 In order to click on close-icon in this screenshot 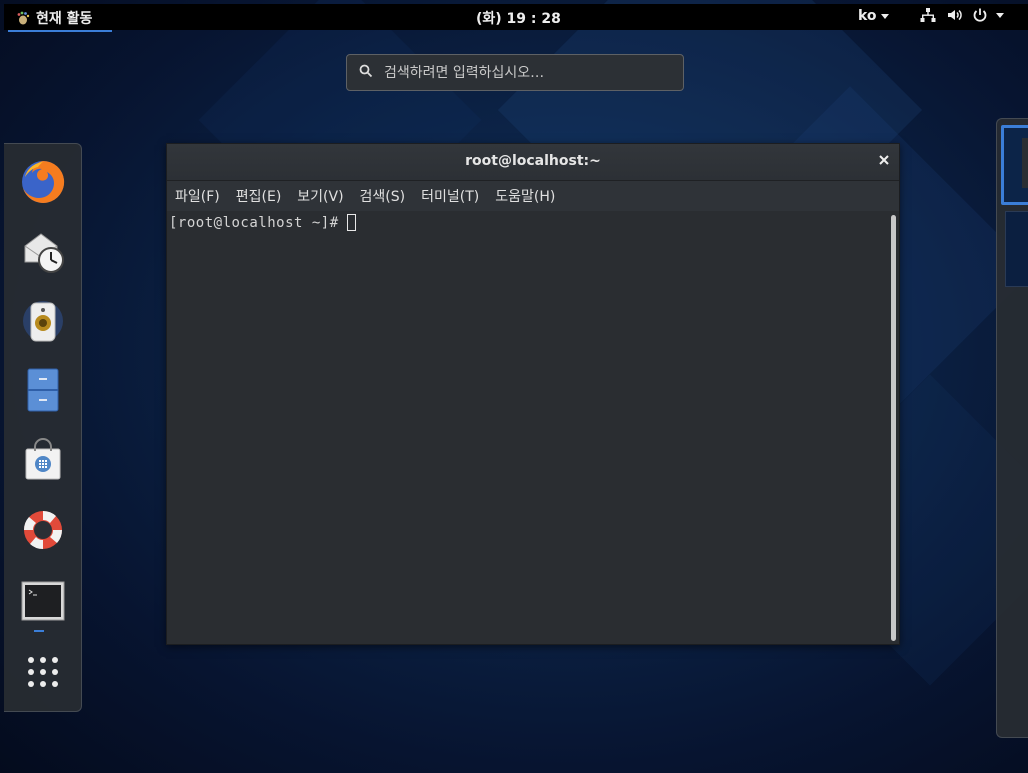, I will do `click(884, 161)`.